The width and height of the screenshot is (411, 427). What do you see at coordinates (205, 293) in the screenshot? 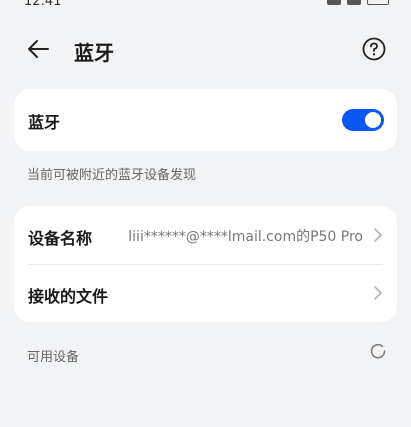
I see `received-files-row: 接收的文件` at bounding box center [205, 293].